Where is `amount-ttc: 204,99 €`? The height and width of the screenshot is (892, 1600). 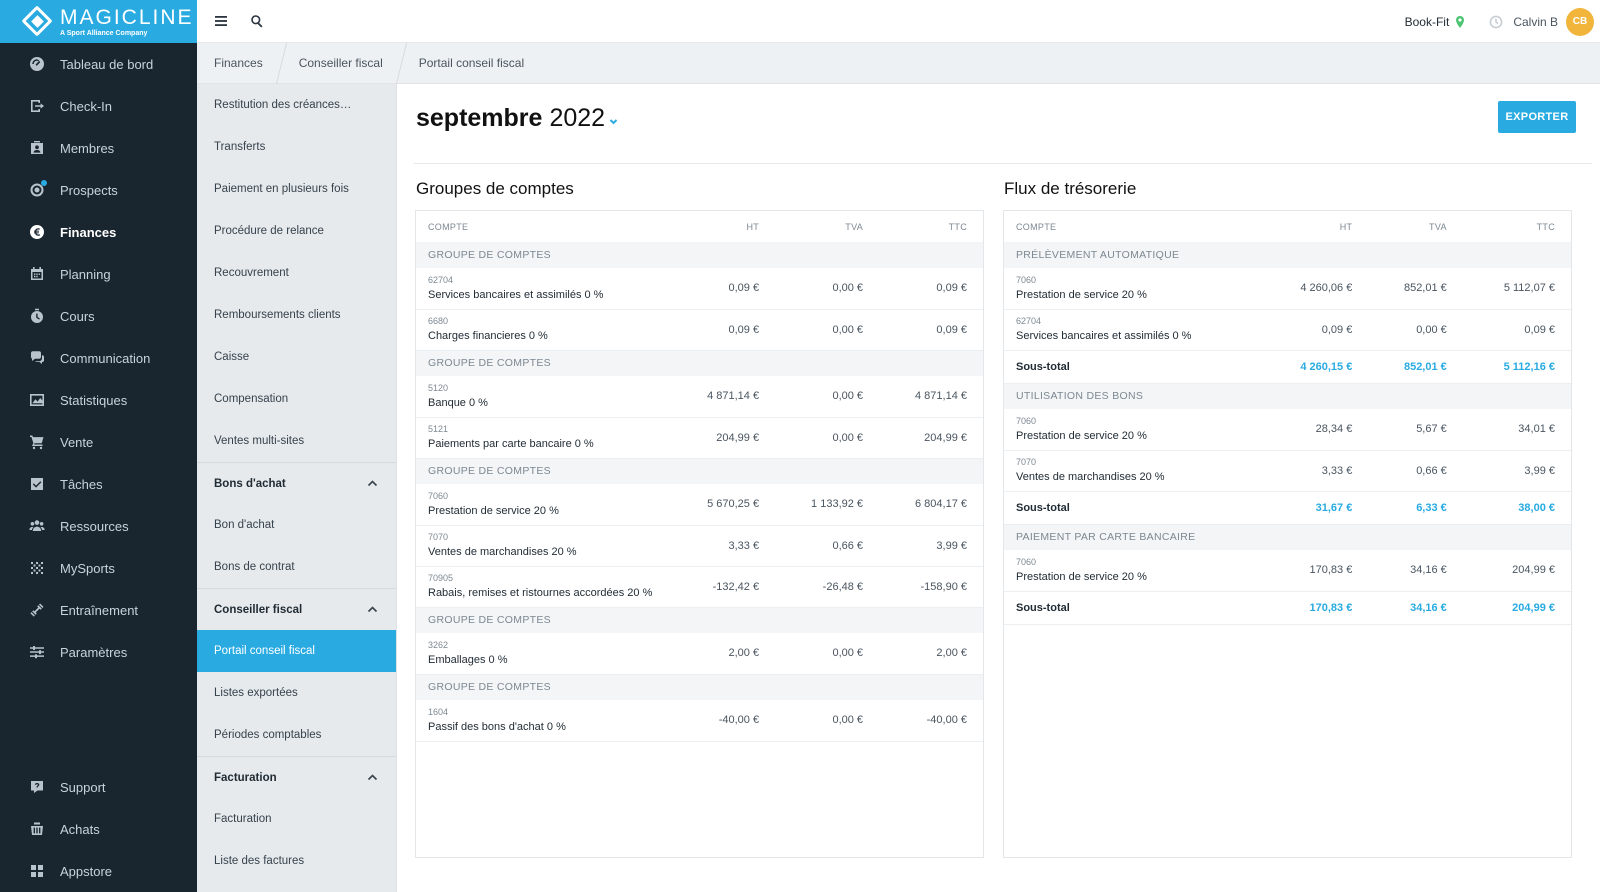
amount-ttc: 204,99 € is located at coordinates (1516, 571).